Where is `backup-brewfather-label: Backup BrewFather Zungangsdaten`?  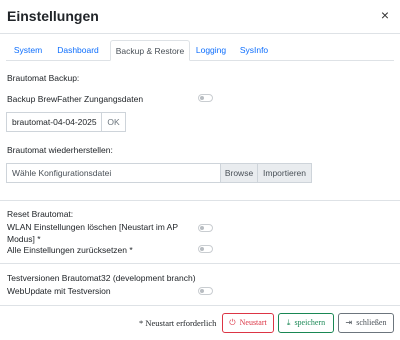 backup-brewfather-label: Backup BrewFather Zungangsdaten is located at coordinates (75, 99).